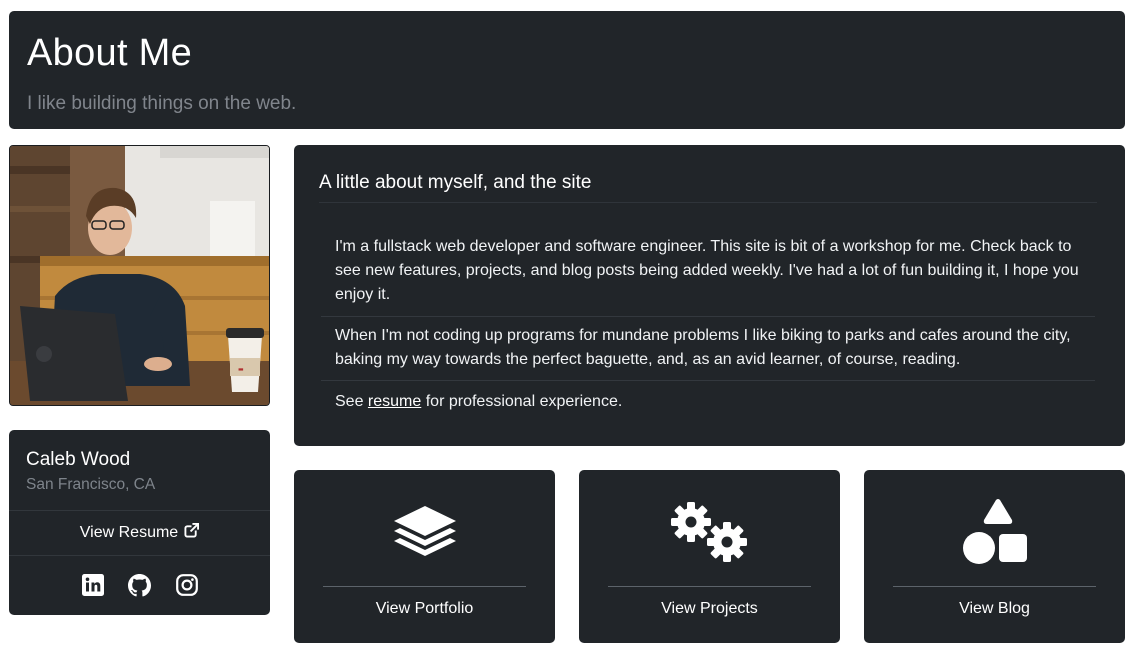  I want to click on view-blog-label: View Blog, so click(994, 608).